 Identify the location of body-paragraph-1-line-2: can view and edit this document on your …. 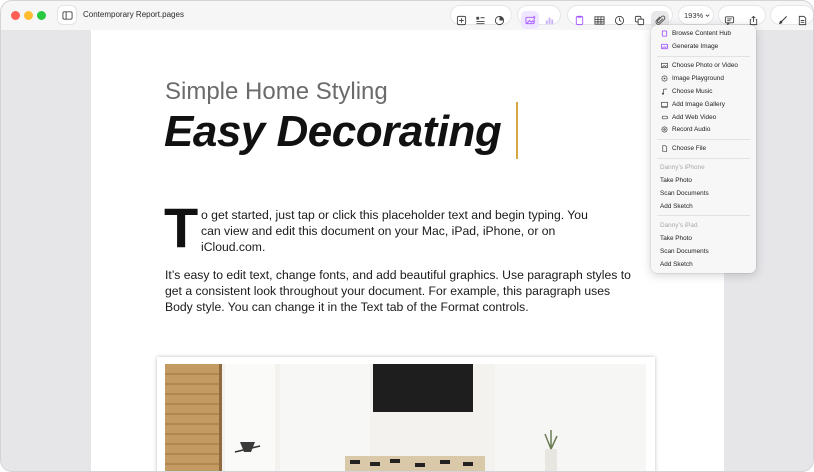
(421, 231).